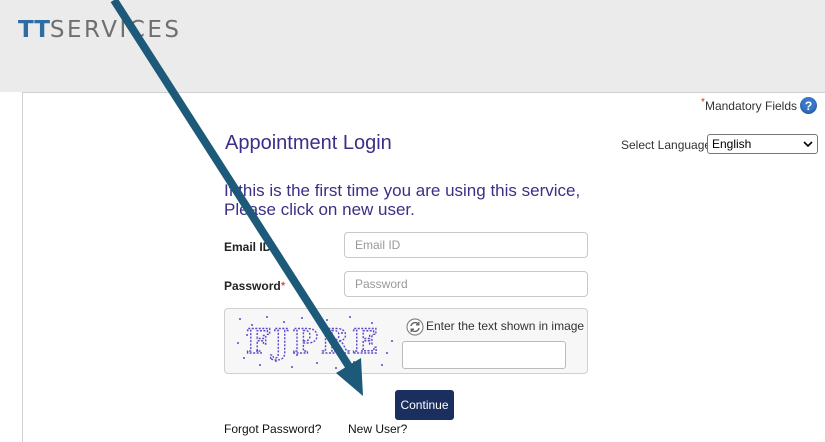 This screenshot has width=825, height=442. What do you see at coordinates (255, 286) in the screenshot?
I see `password-label: Password*` at bounding box center [255, 286].